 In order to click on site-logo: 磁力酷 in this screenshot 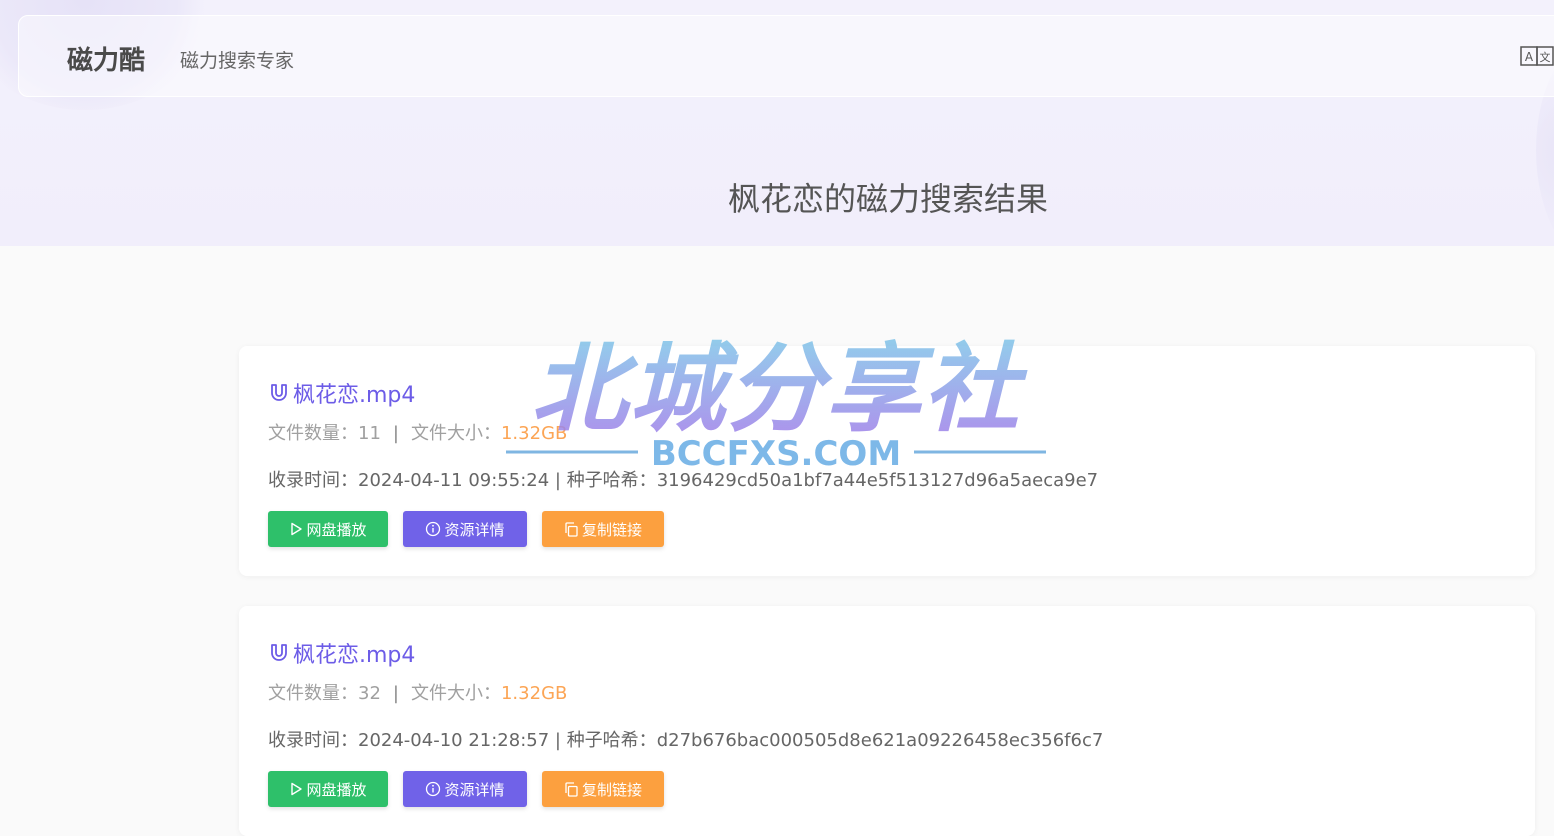, I will do `click(106, 58)`.